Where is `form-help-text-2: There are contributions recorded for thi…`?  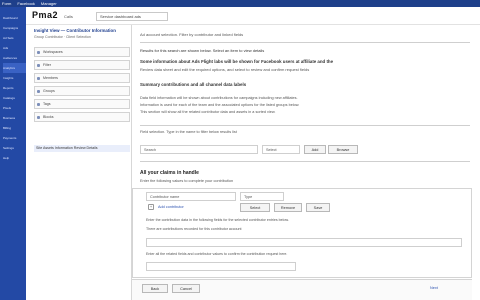 form-help-text-2: There are contributions recorded for thi… is located at coordinates (194, 229).